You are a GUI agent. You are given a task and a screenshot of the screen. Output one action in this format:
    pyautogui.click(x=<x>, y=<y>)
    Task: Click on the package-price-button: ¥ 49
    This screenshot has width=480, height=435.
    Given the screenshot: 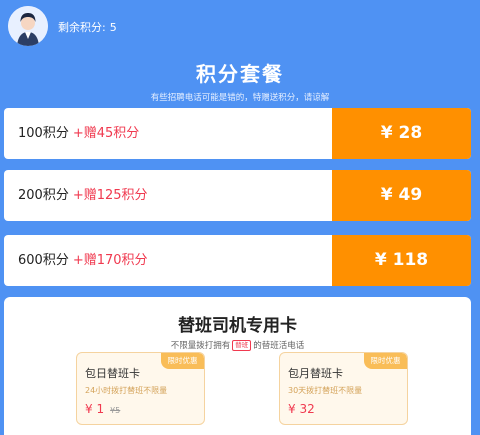 What is the action you would take?
    pyautogui.click(x=401, y=195)
    